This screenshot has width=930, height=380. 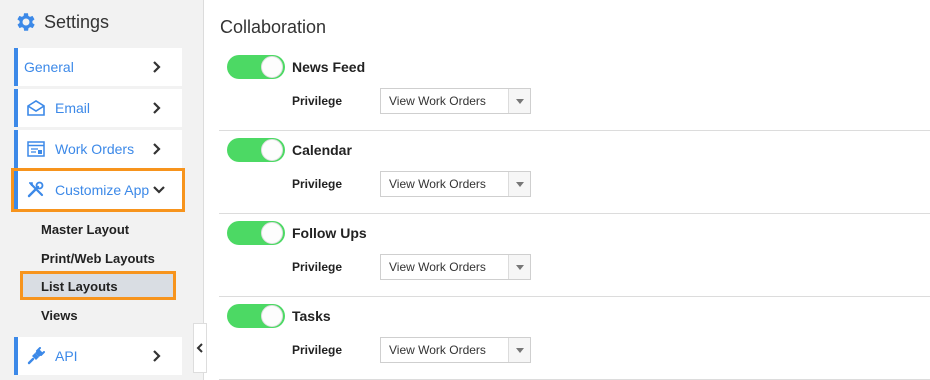 I want to click on feature-title: News Feed, so click(x=329, y=67).